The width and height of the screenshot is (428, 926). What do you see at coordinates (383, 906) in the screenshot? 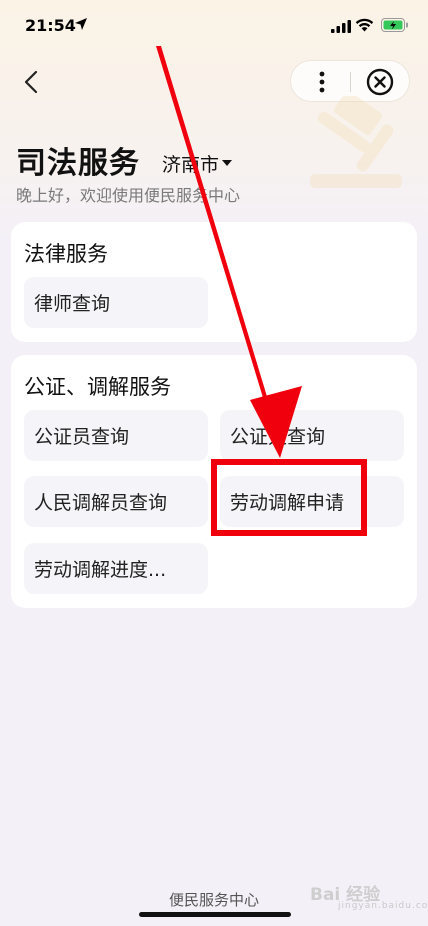
I see `watermark-sub: jingyan.baidu.com` at bounding box center [383, 906].